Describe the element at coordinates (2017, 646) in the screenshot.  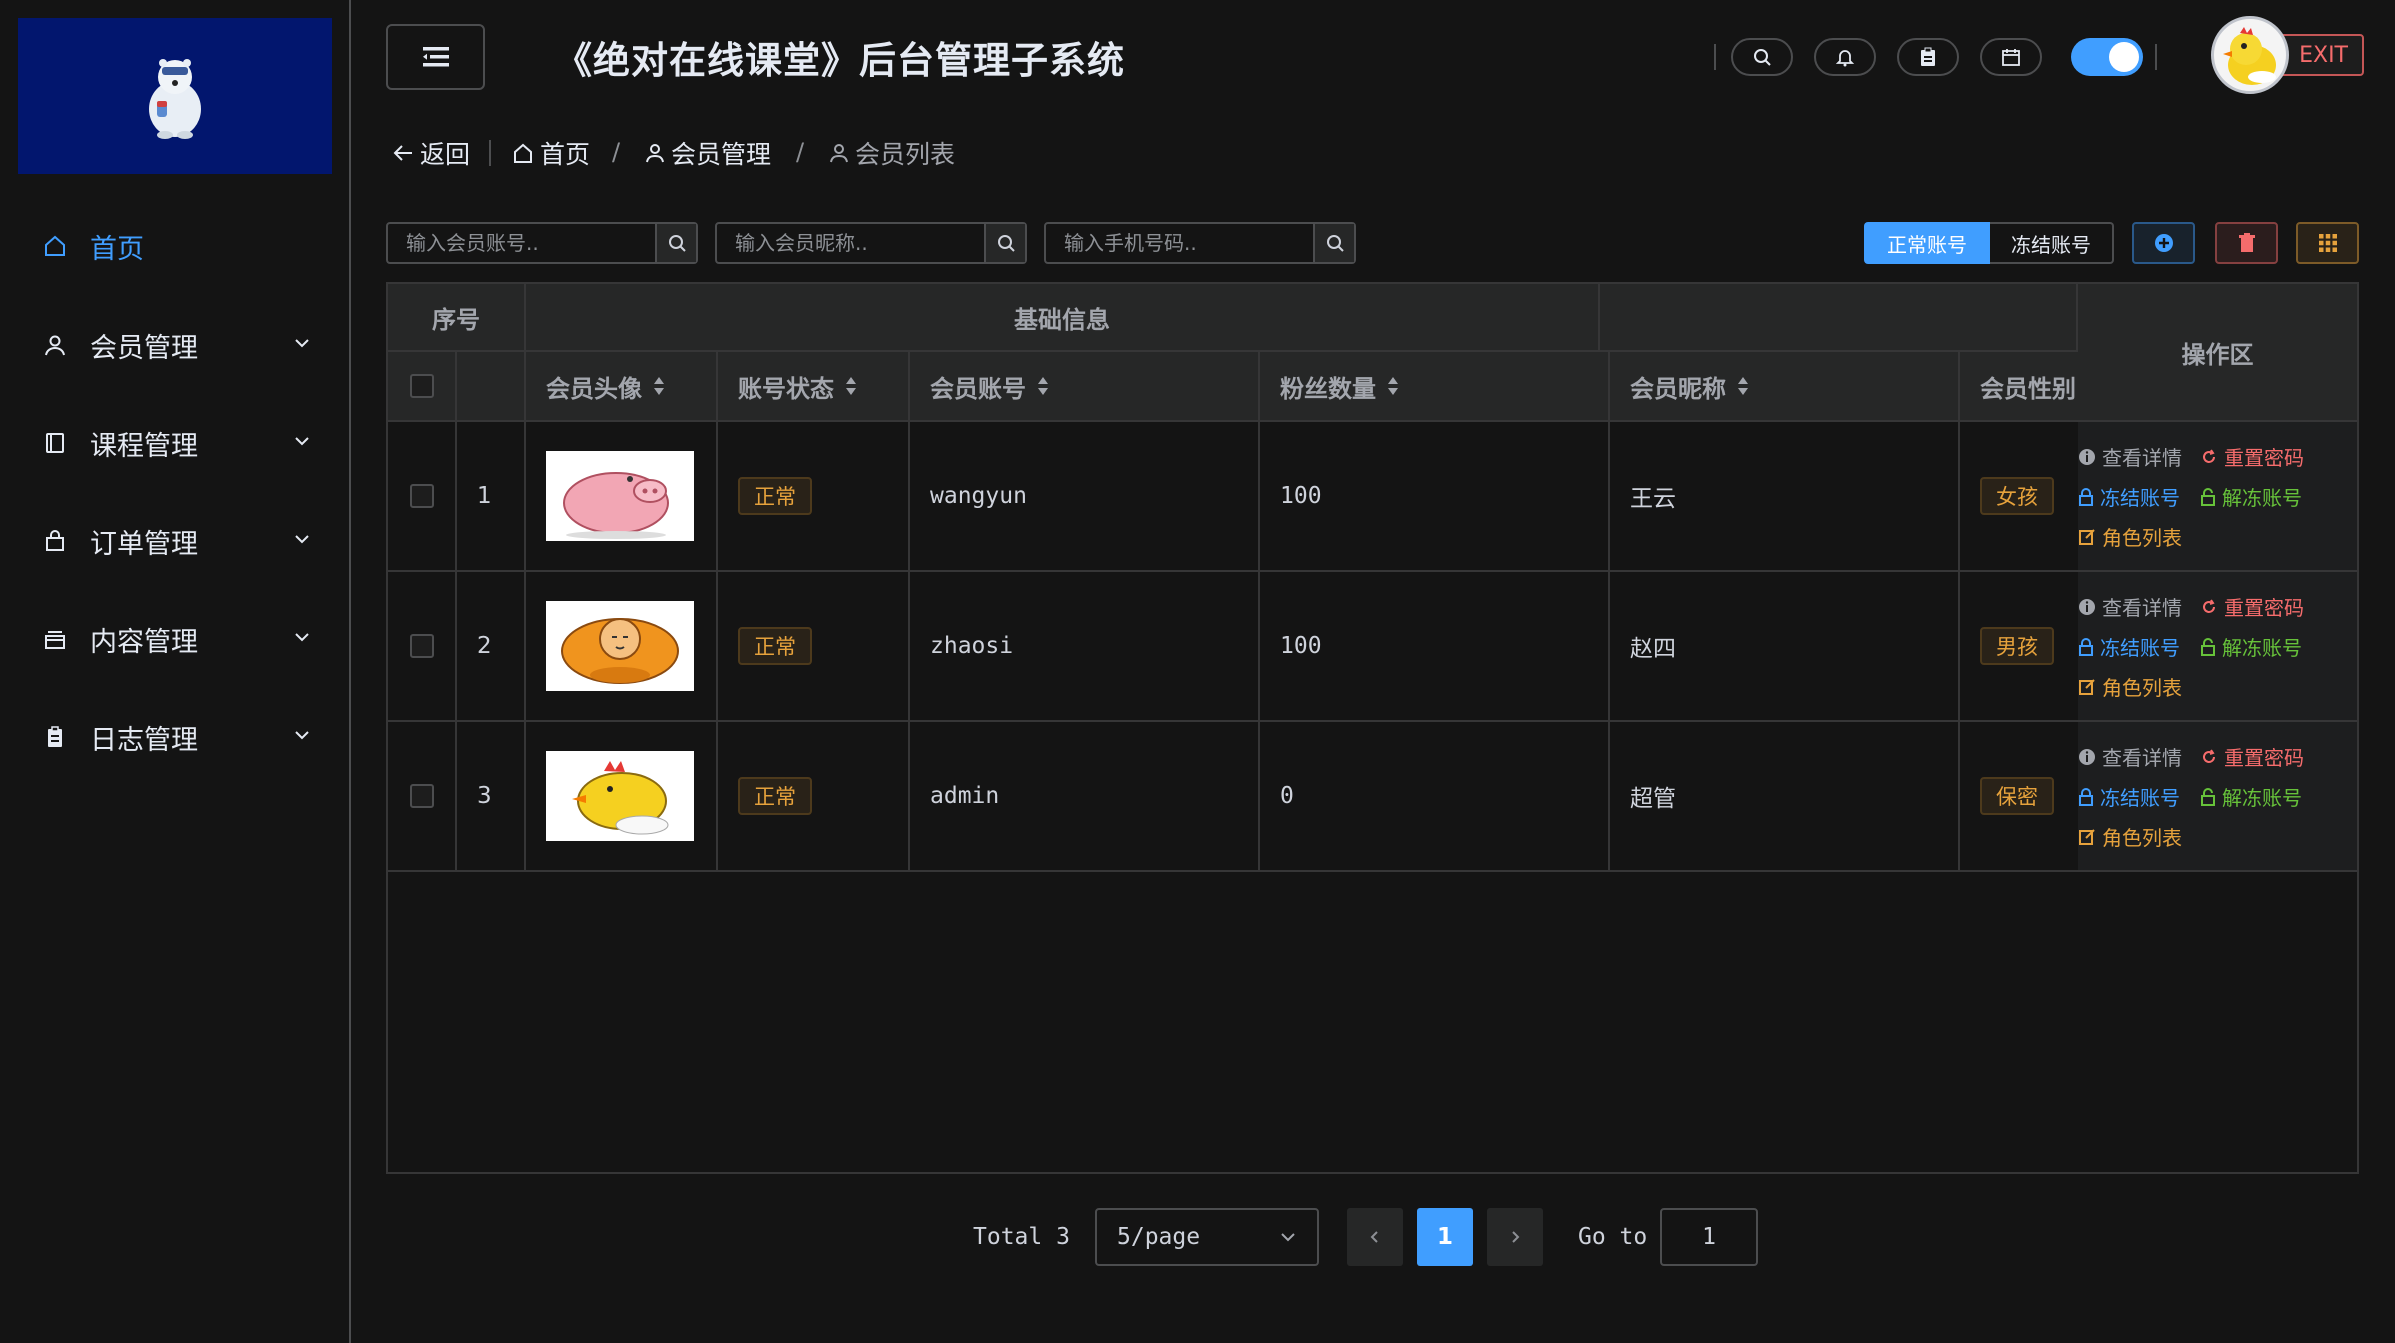
I see `gender-badge: 男孩` at that location.